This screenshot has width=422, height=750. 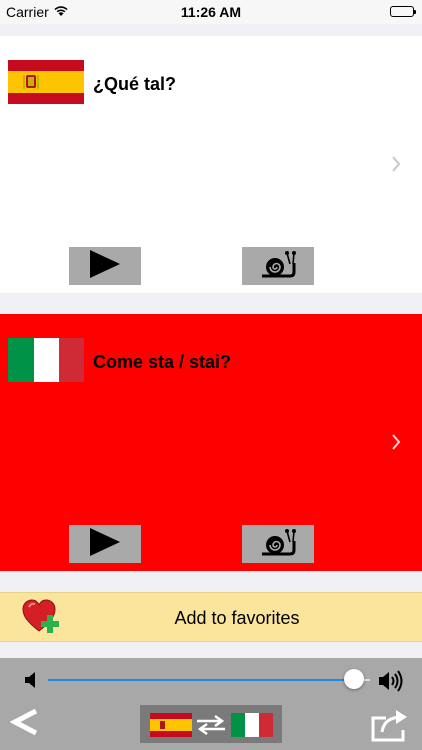 What do you see at coordinates (162, 362) in the screenshot?
I see `target-phrase: Come sta / stai?` at bounding box center [162, 362].